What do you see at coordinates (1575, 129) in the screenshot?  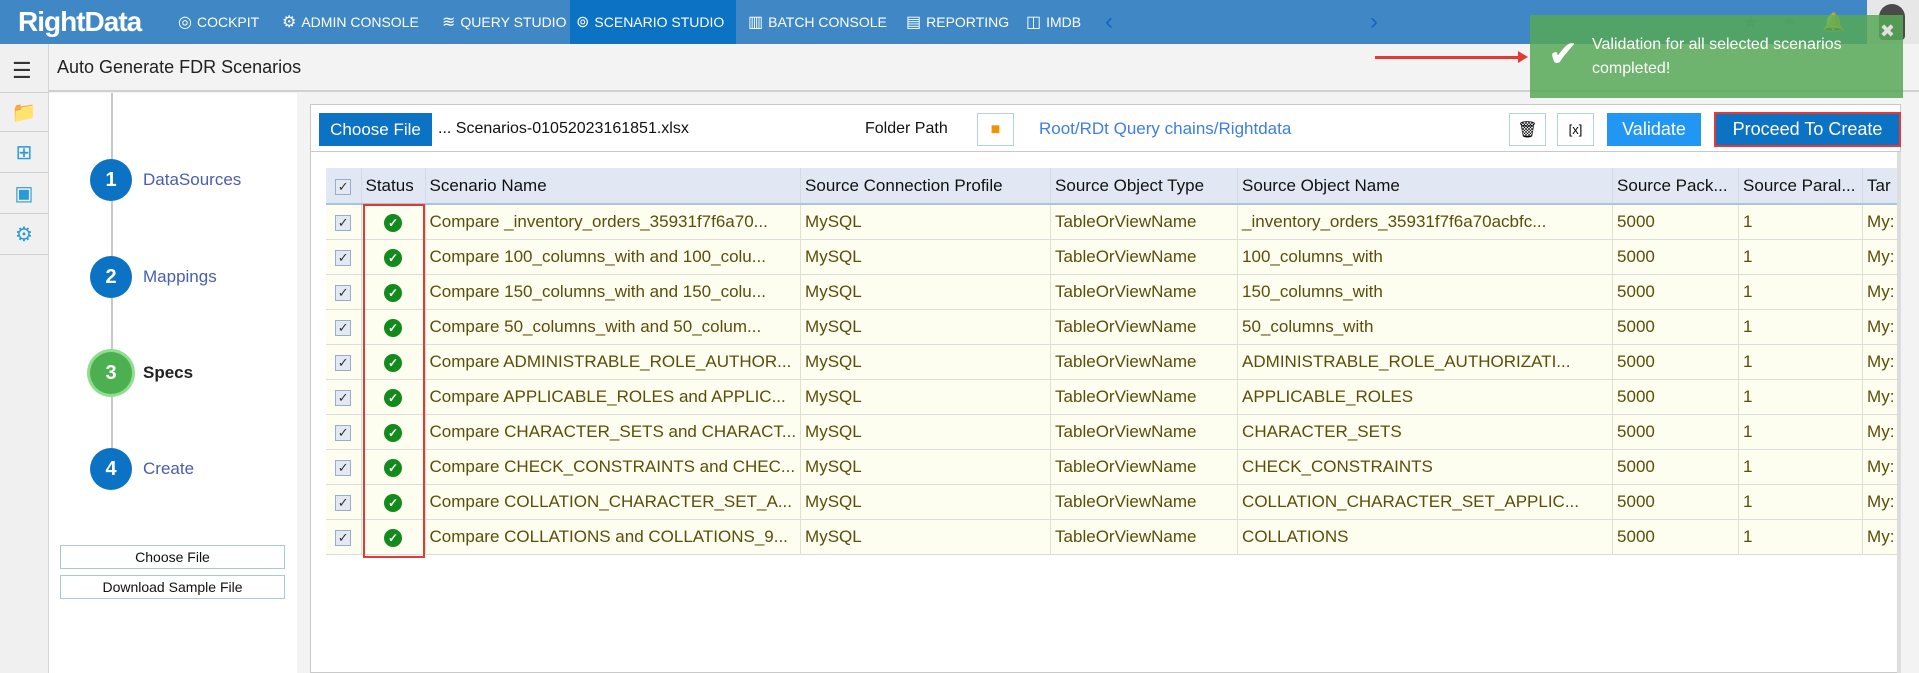 I see `excel-export-icon: [x]` at bounding box center [1575, 129].